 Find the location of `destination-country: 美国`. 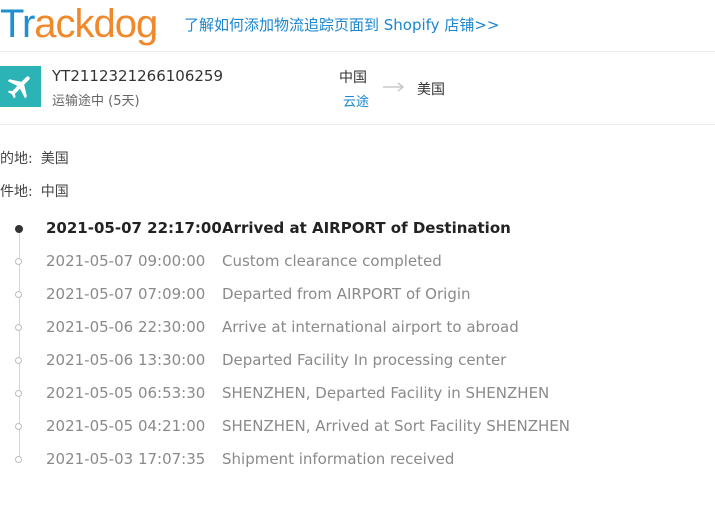

destination-country: 美国 is located at coordinates (431, 90).